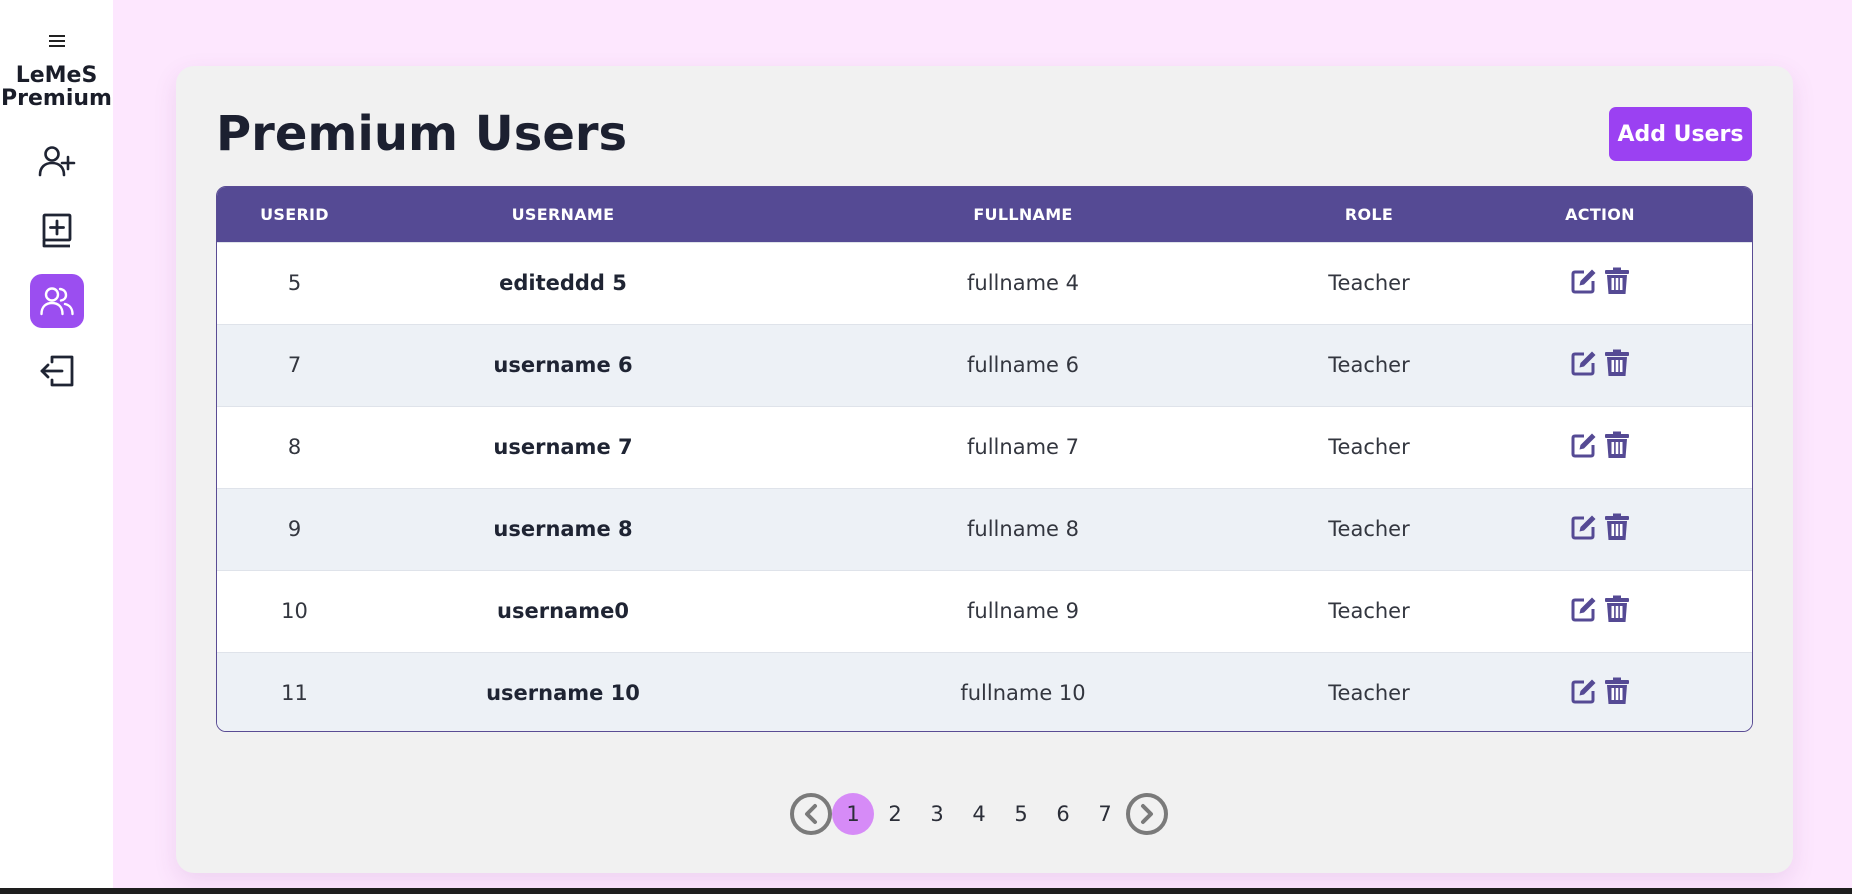 The height and width of the screenshot is (894, 1852). I want to click on brand-line-1: LeMeS, so click(56, 75).